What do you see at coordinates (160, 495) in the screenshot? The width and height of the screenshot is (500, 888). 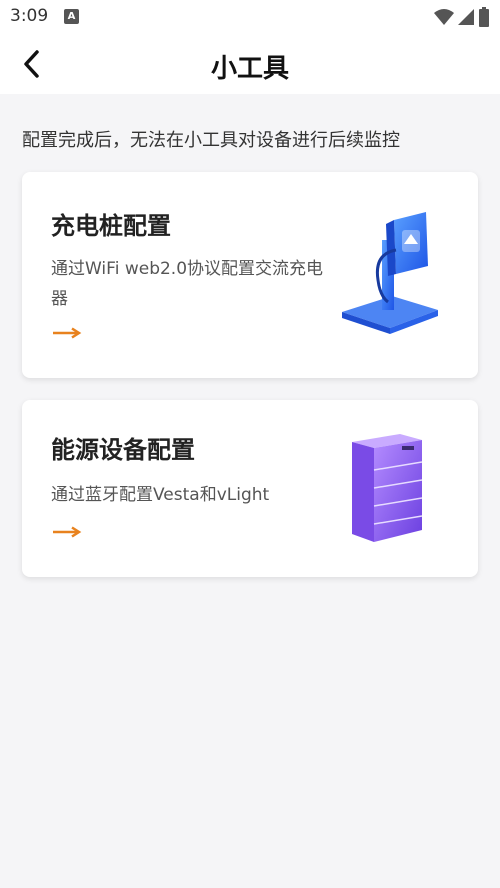 I see `card-description: 通过蓝牙配置Vesta和vLight` at bounding box center [160, 495].